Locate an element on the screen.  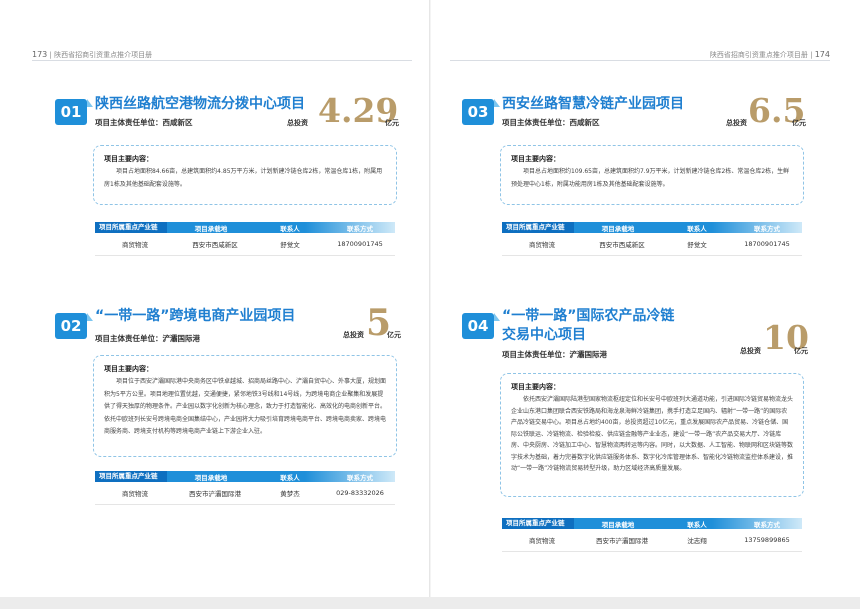
project-title: 西安丝路智慧冷链产业园项目 is located at coordinates (593, 104).